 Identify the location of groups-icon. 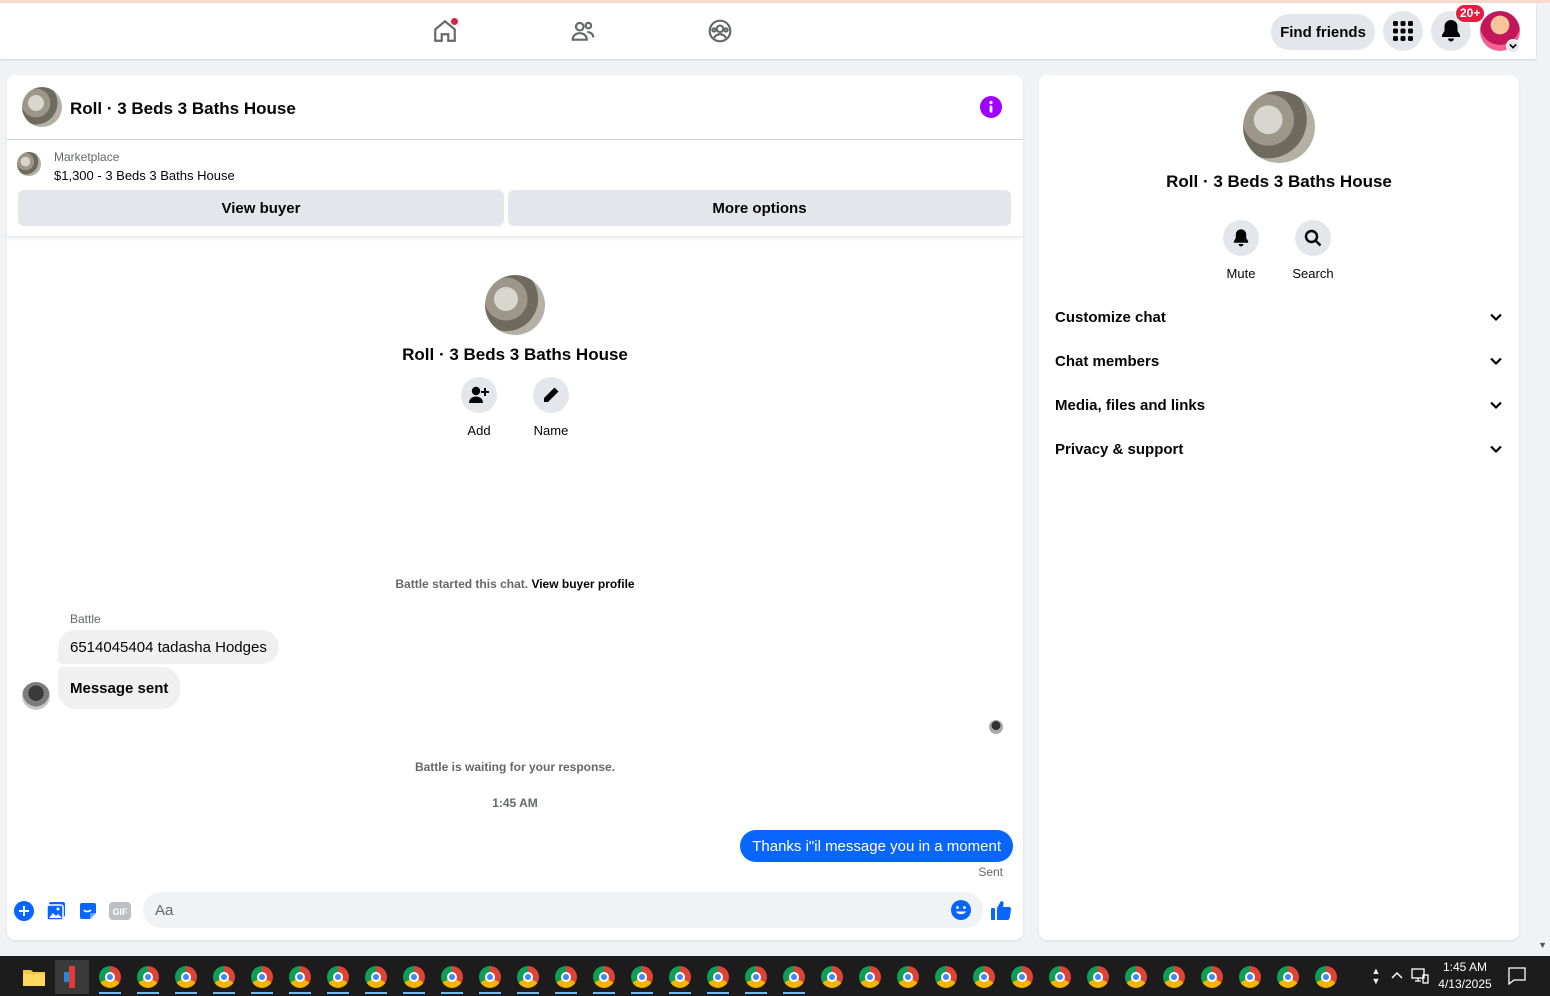
(720, 31).